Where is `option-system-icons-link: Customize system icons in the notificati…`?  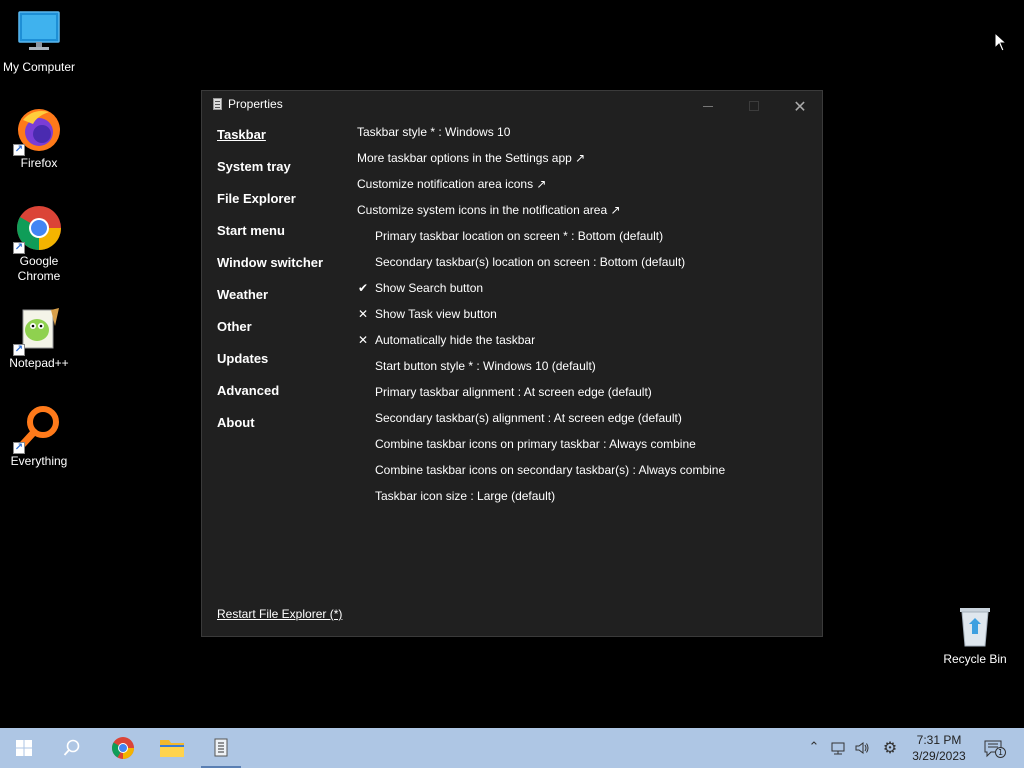 option-system-icons-link: Customize system icons in the notificati… is located at coordinates (582, 216).